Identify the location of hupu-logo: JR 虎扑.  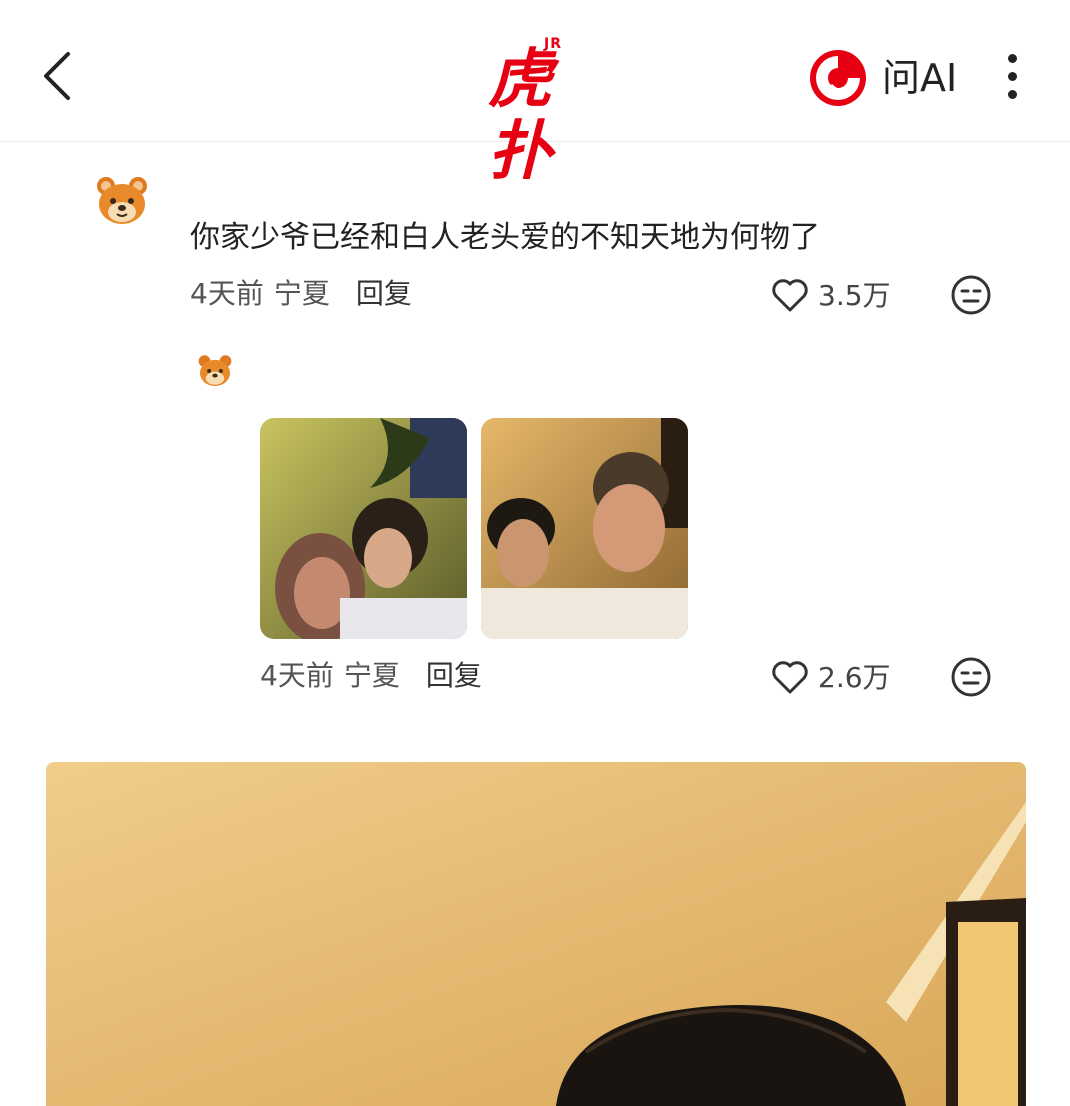
(538, 112).